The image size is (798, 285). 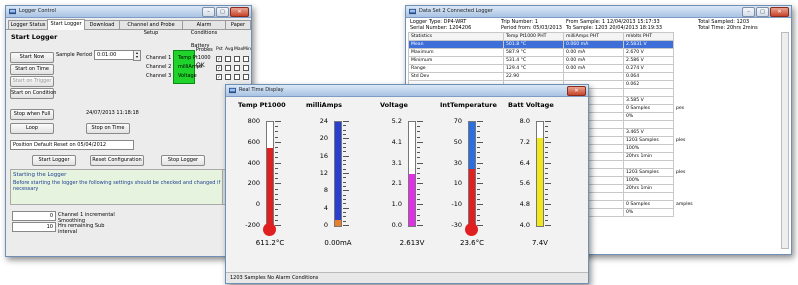 I want to click on stats-cell: 20hrs 1min, so click(x=648, y=156).